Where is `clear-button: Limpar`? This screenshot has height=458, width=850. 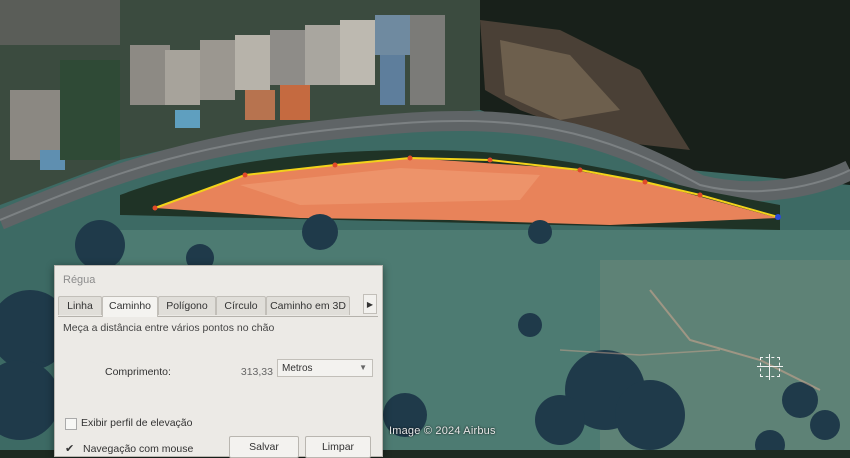 clear-button: Limpar is located at coordinates (338, 447).